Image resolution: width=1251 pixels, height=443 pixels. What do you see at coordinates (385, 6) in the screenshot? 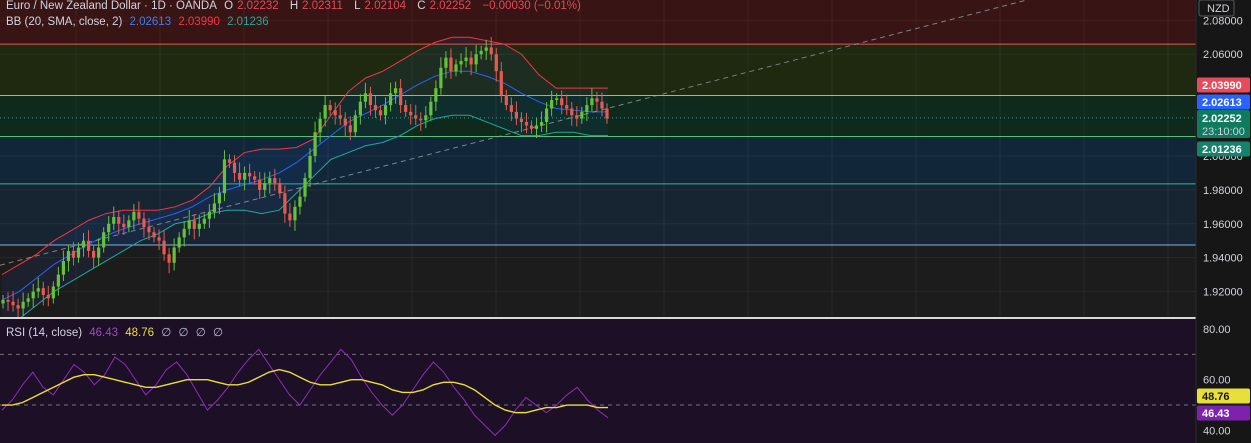
I see `low-value: 2.02104` at bounding box center [385, 6].